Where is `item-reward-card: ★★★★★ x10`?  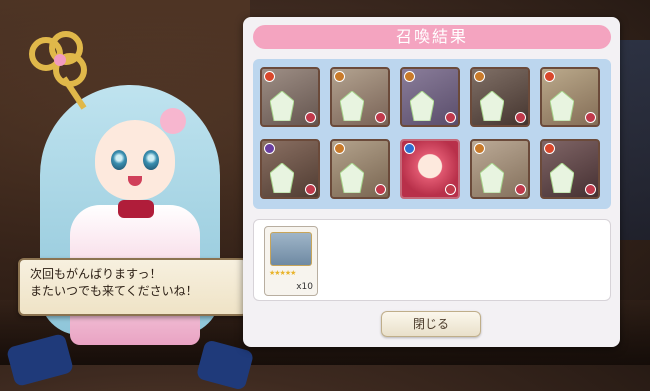
item-reward-card: ★★★★★ x10 is located at coordinates (291, 261).